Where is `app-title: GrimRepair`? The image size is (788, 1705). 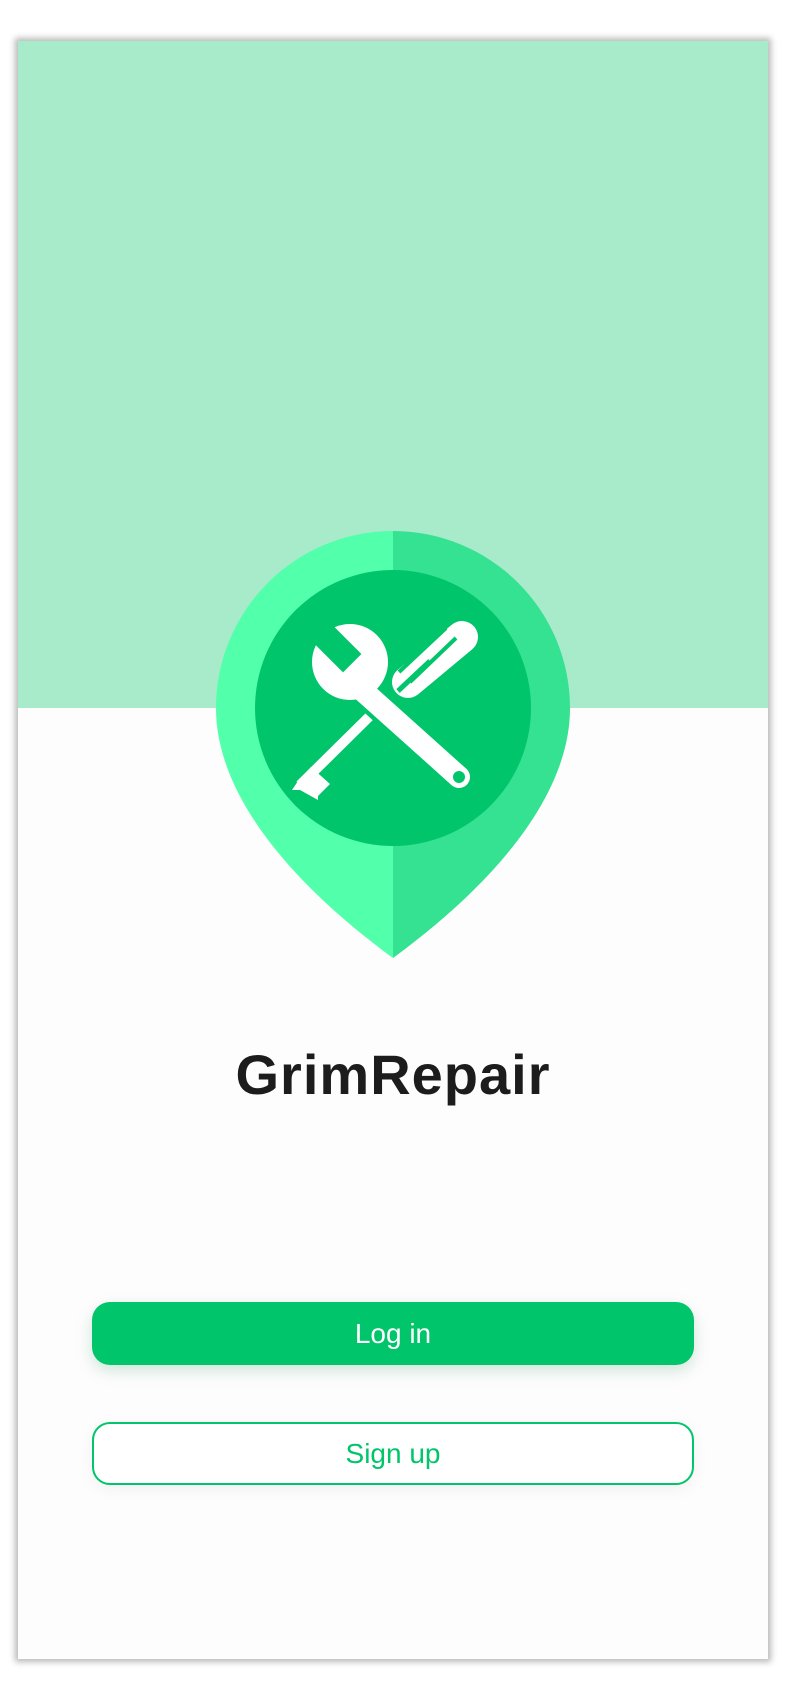
app-title: GrimRepair is located at coordinates (393, 1074).